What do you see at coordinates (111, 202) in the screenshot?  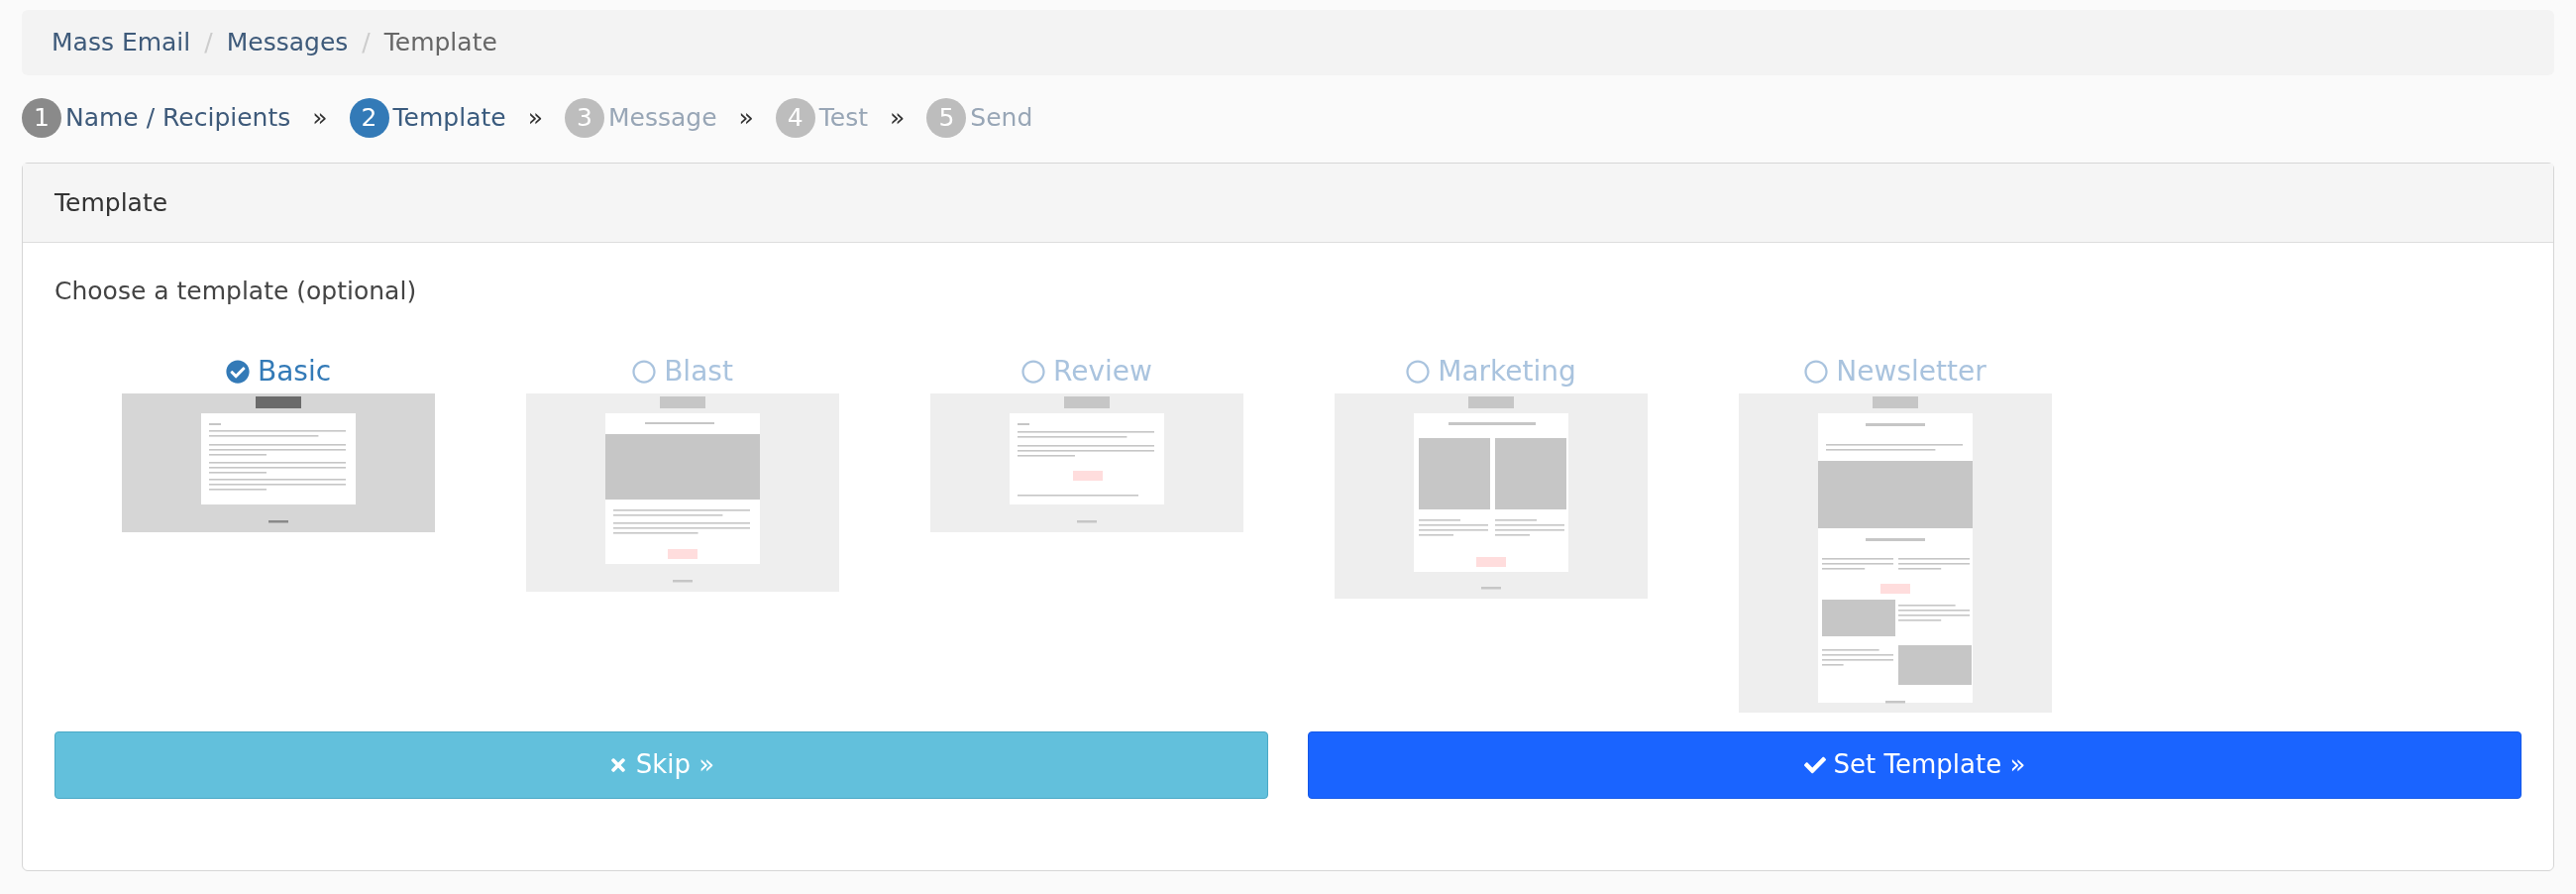 I see `panel-title: Template` at bounding box center [111, 202].